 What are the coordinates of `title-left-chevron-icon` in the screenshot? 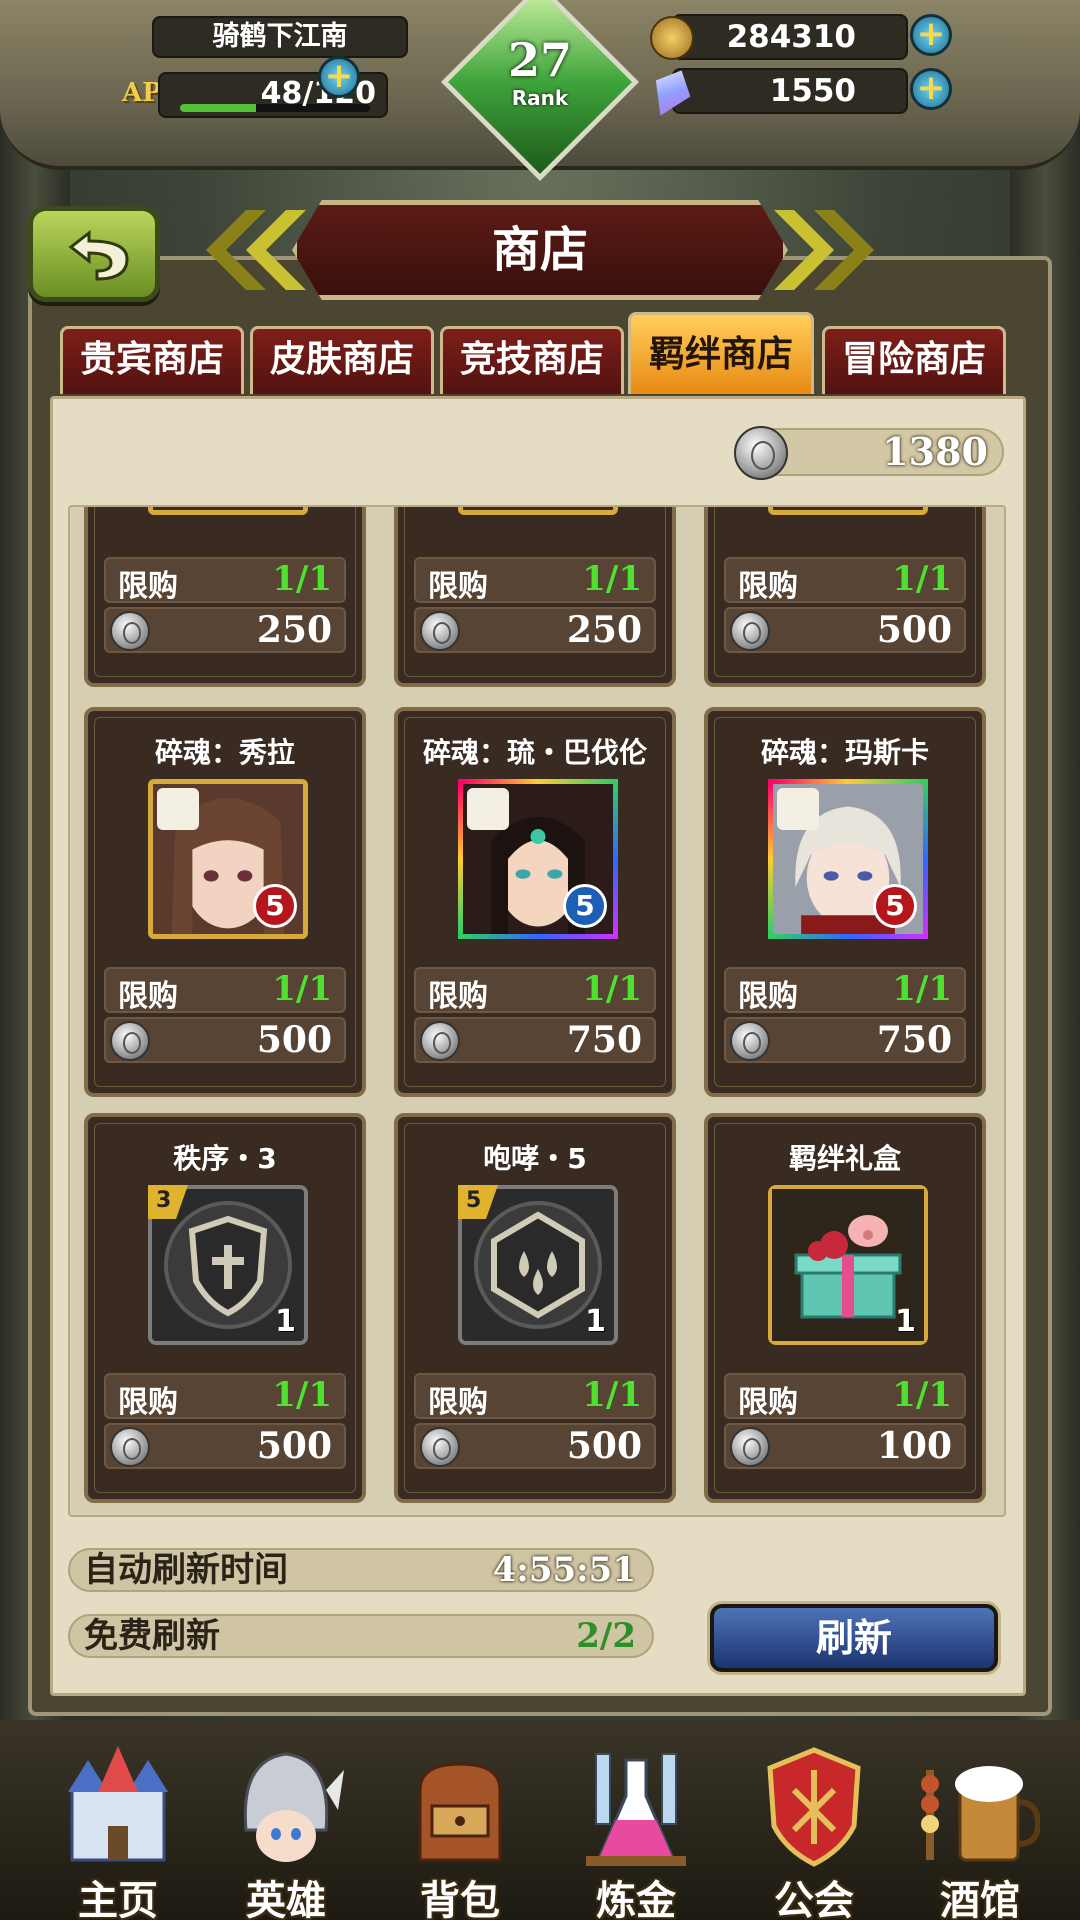 It's located at (256, 250).